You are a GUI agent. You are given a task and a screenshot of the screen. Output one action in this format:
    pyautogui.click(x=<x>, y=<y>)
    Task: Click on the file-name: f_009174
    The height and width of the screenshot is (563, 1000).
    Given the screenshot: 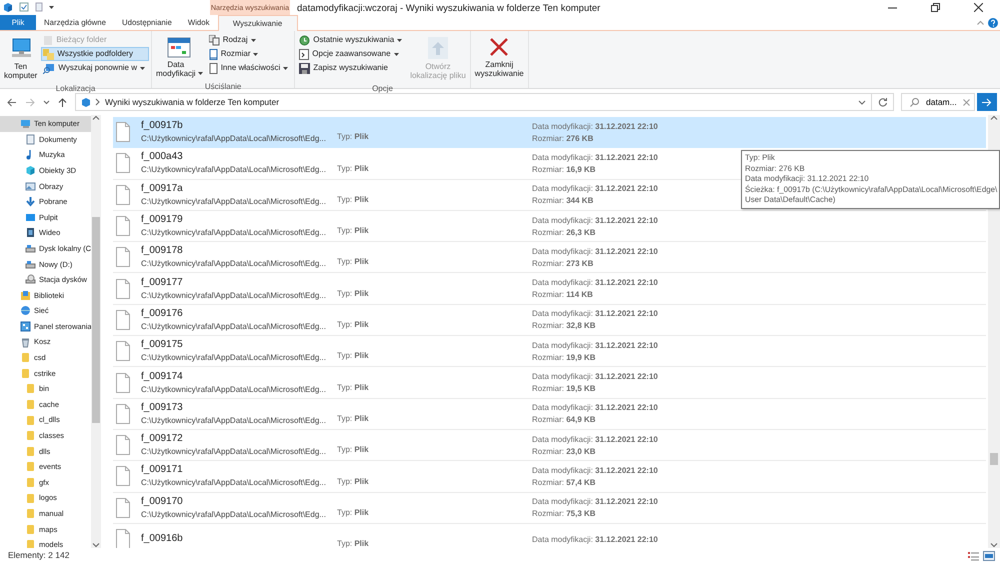 What is the action you would take?
    pyautogui.click(x=162, y=376)
    